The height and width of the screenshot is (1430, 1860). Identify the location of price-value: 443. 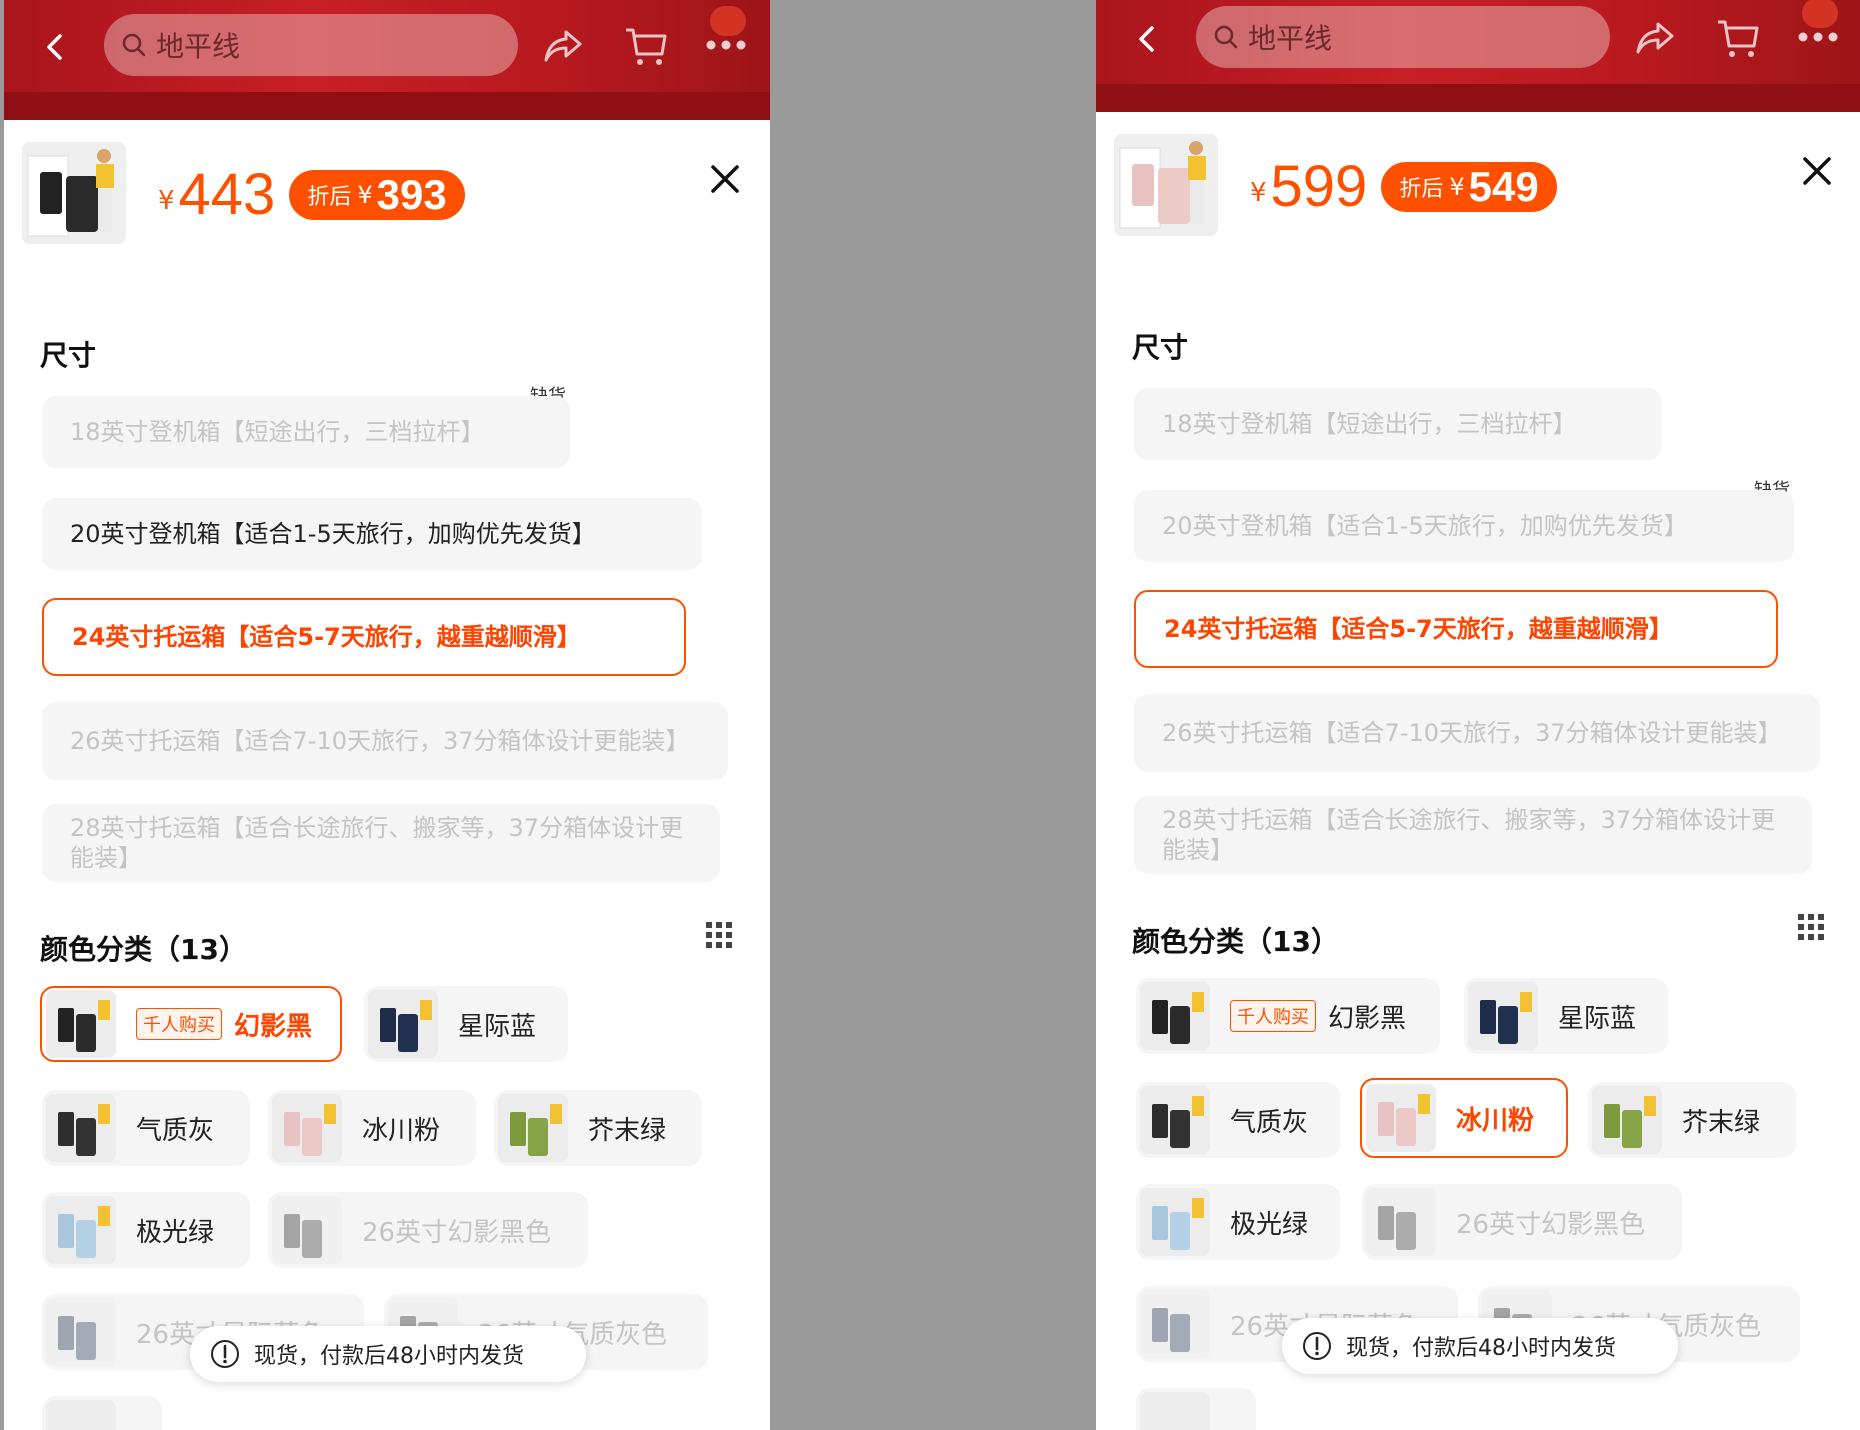
(227, 194).